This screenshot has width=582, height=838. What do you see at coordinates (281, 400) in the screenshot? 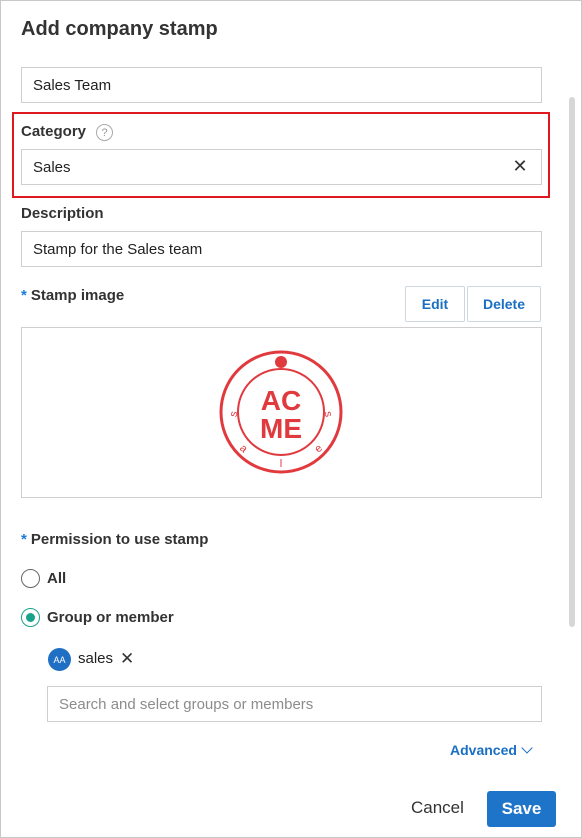
I see `stamp-text-line1: AC` at bounding box center [281, 400].